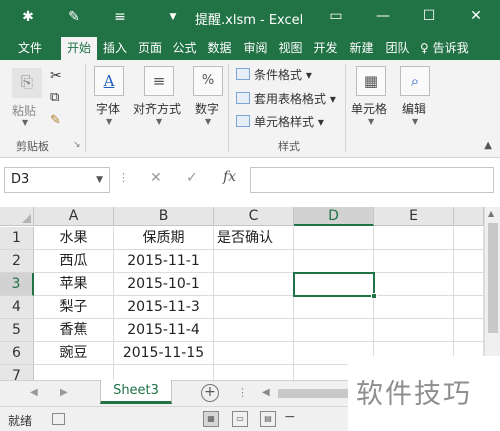 The image size is (500, 431). What do you see at coordinates (254, 261) in the screenshot?
I see `cell-c2` at bounding box center [254, 261].